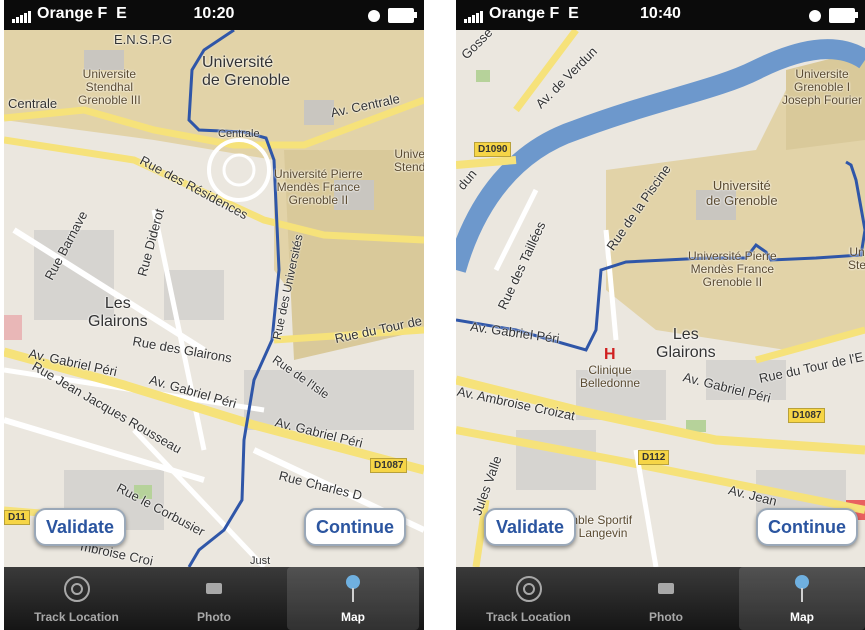  Describe the element at coordinates (260, 561) in the screenshot. I see `map-label-just: Just` at that location.